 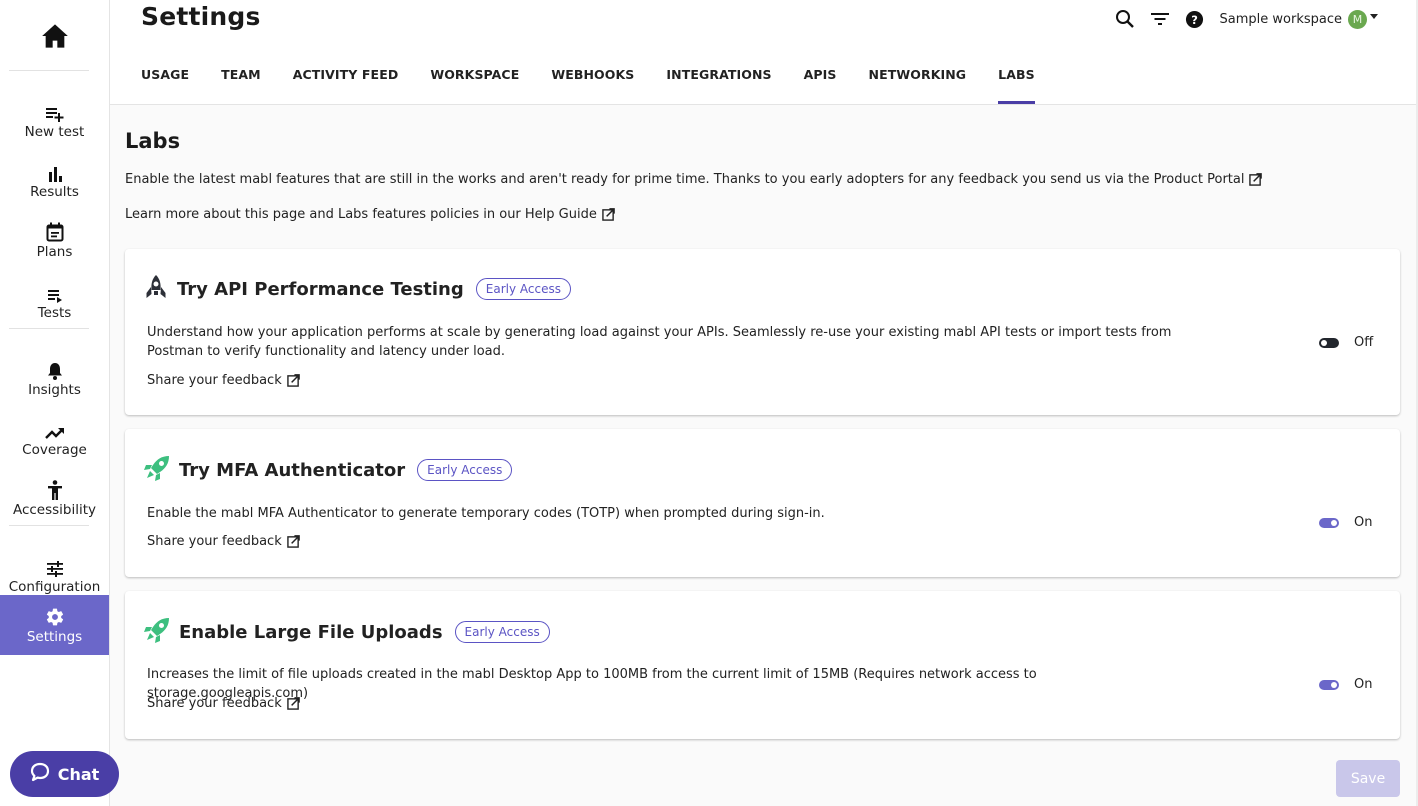 I want to click on workspace-name: Sample workspace, so click(x=1280, y=19).